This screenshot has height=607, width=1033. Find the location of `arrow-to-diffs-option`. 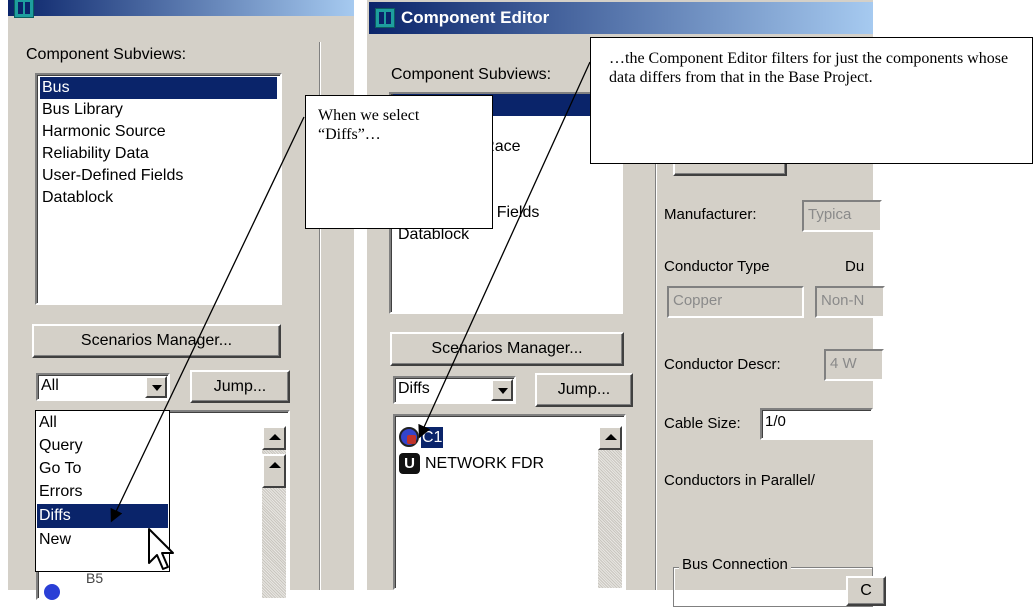

arrow-to-diffs-option is located at coordinates (207, 319).